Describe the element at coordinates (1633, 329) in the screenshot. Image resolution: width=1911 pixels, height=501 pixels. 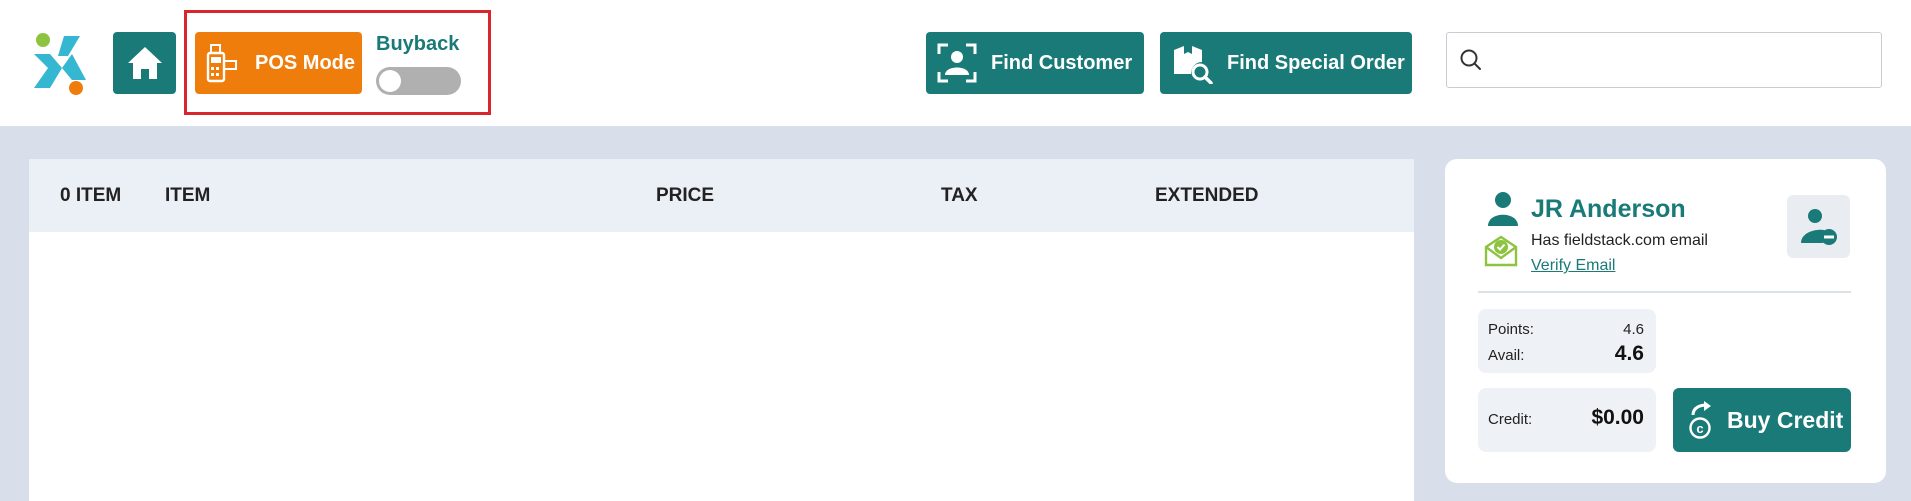
I see `points-value: 4.6` at that location.